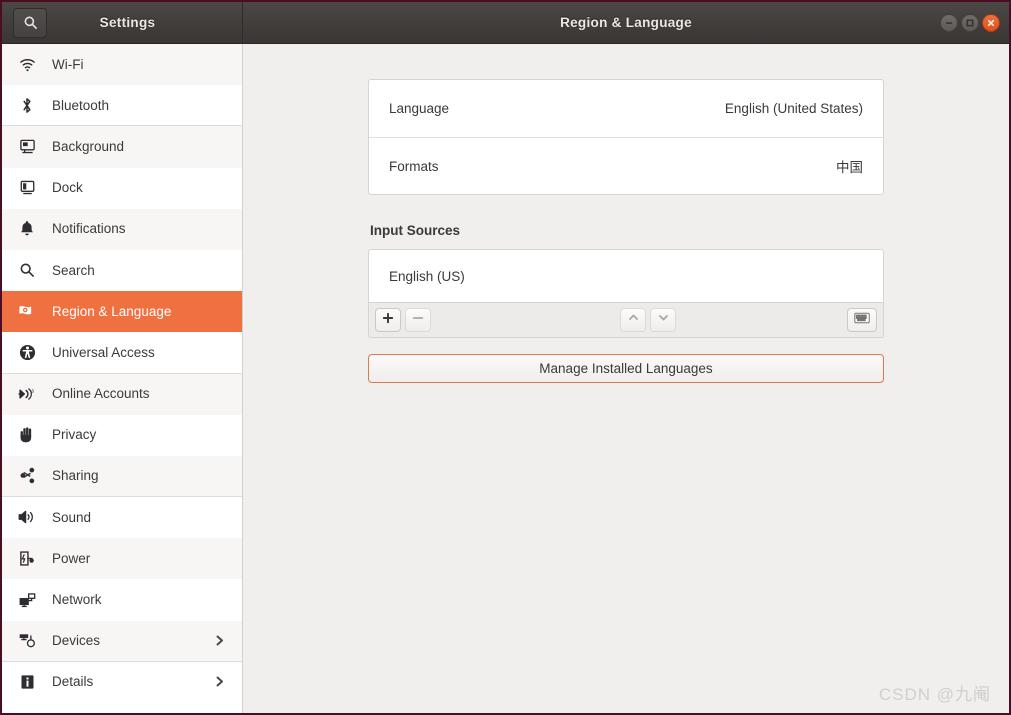 The height and width of the screenshot is (715, 1011). I want to click on sidebar-item-label: Sound, so click(72, 517).